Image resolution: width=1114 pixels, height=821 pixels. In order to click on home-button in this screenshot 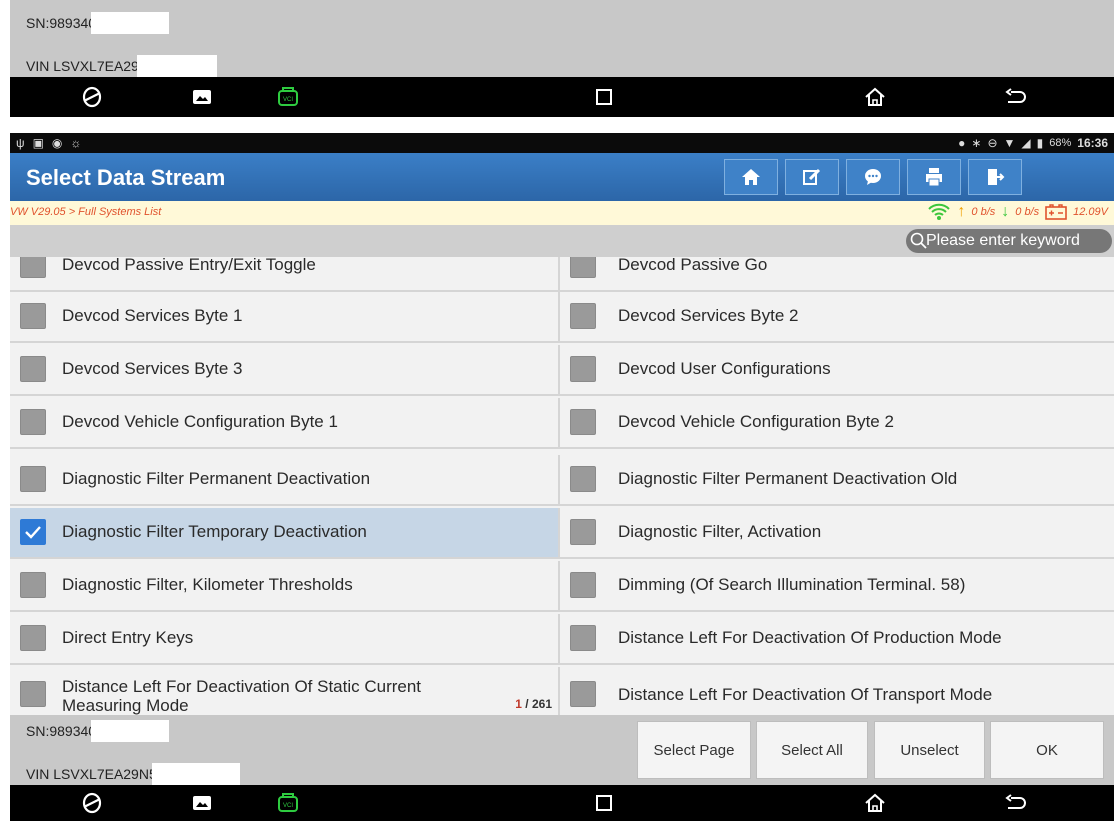, I will do `click(751, 177)`.